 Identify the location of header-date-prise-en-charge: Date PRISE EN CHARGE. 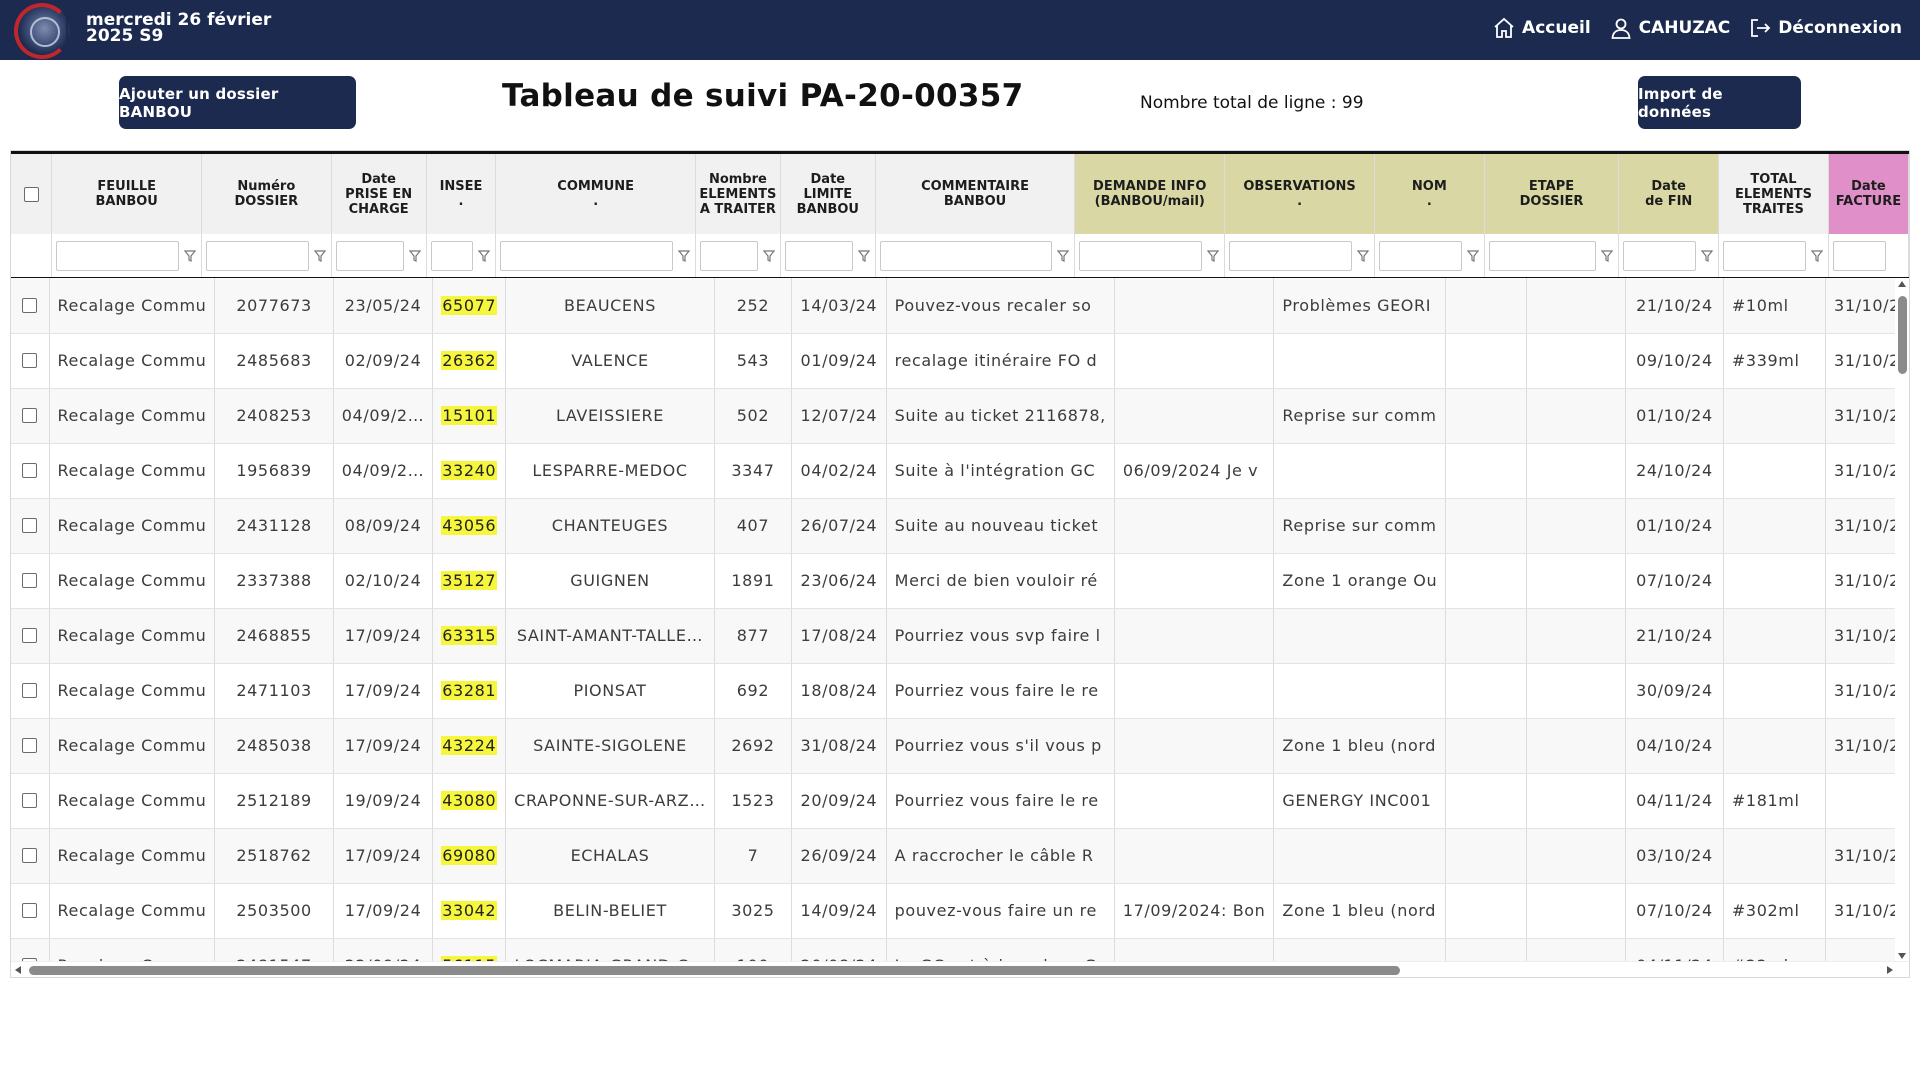
(379, 194).